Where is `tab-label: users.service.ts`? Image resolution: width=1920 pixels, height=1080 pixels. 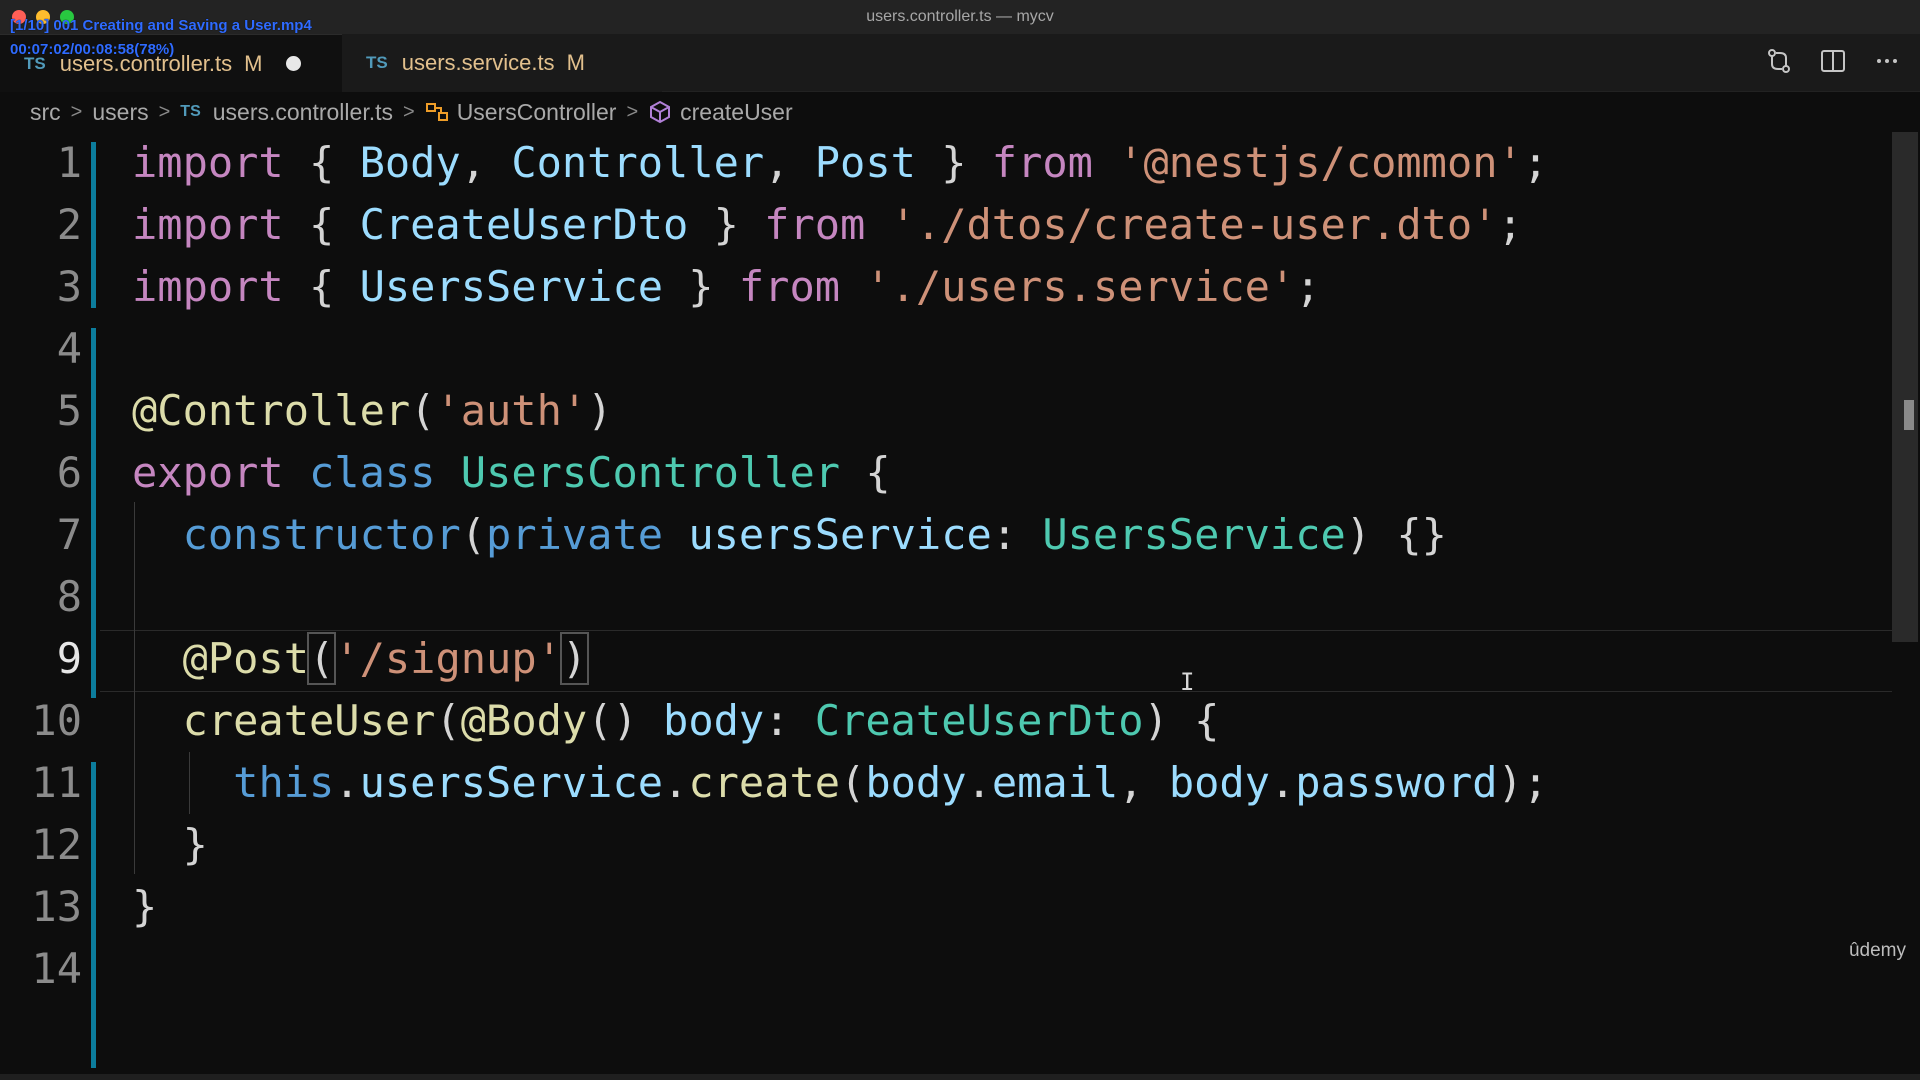
tab-label: users.service.ts is located at coordinates (478, 62).